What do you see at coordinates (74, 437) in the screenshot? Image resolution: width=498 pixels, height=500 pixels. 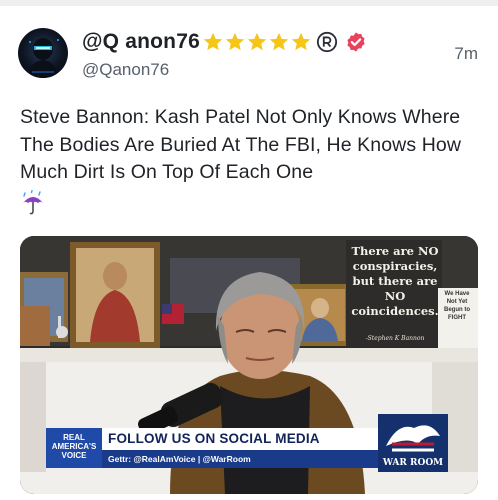 I see `network-logo-line1: REAL` at bounding box center [74, 437].